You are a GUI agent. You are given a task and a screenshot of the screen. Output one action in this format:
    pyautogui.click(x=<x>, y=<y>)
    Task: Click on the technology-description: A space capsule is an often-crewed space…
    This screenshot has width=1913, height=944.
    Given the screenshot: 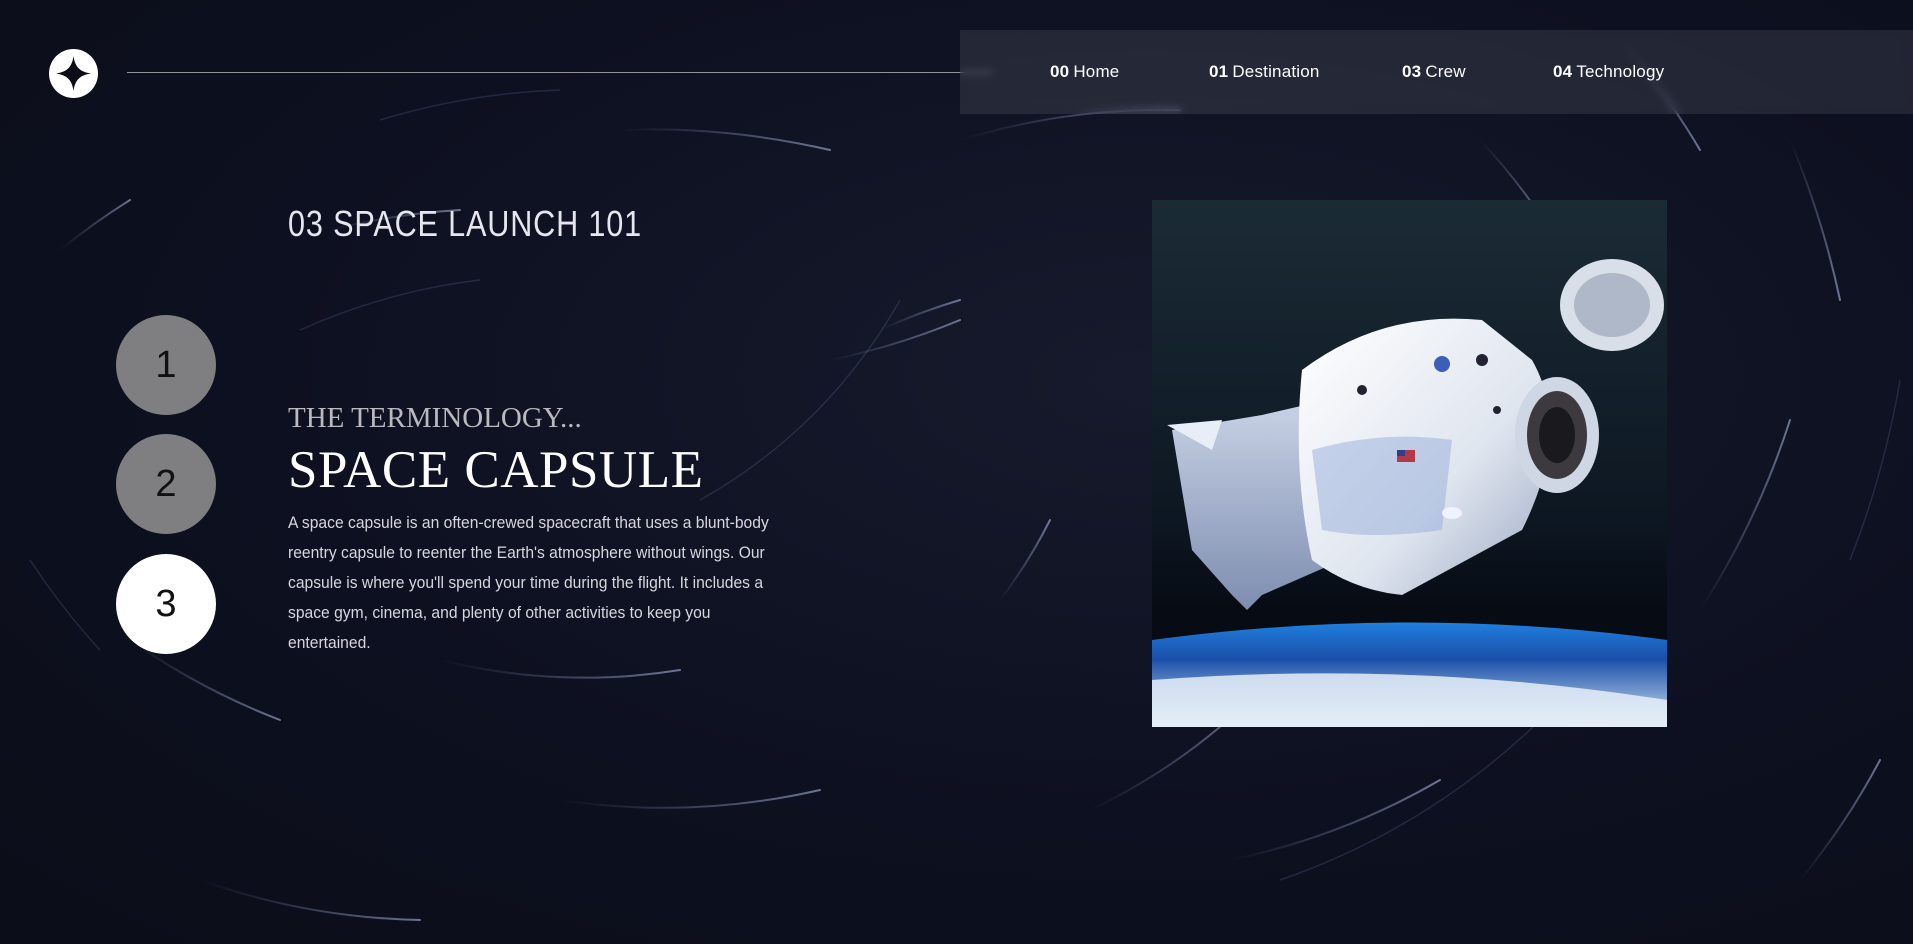 What is the action you would take?
    pyautogui.click(x=528, y=582)
    